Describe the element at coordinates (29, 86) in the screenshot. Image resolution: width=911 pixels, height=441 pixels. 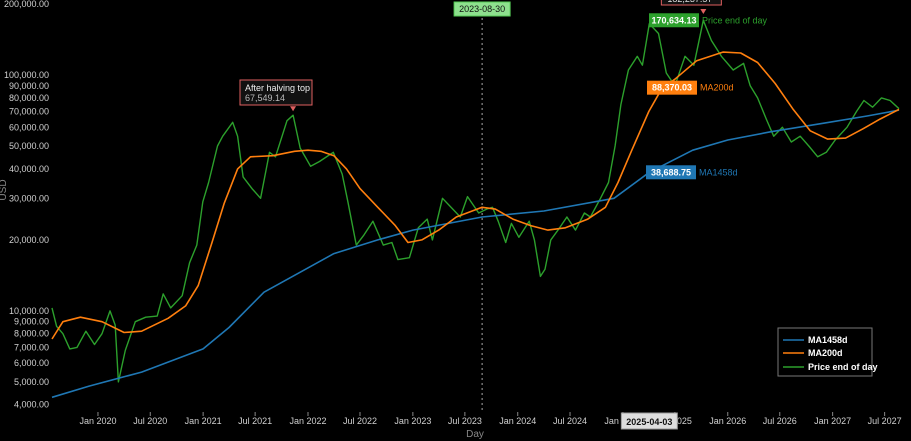
I see `y-tick-label: 90,000.00` at that location.